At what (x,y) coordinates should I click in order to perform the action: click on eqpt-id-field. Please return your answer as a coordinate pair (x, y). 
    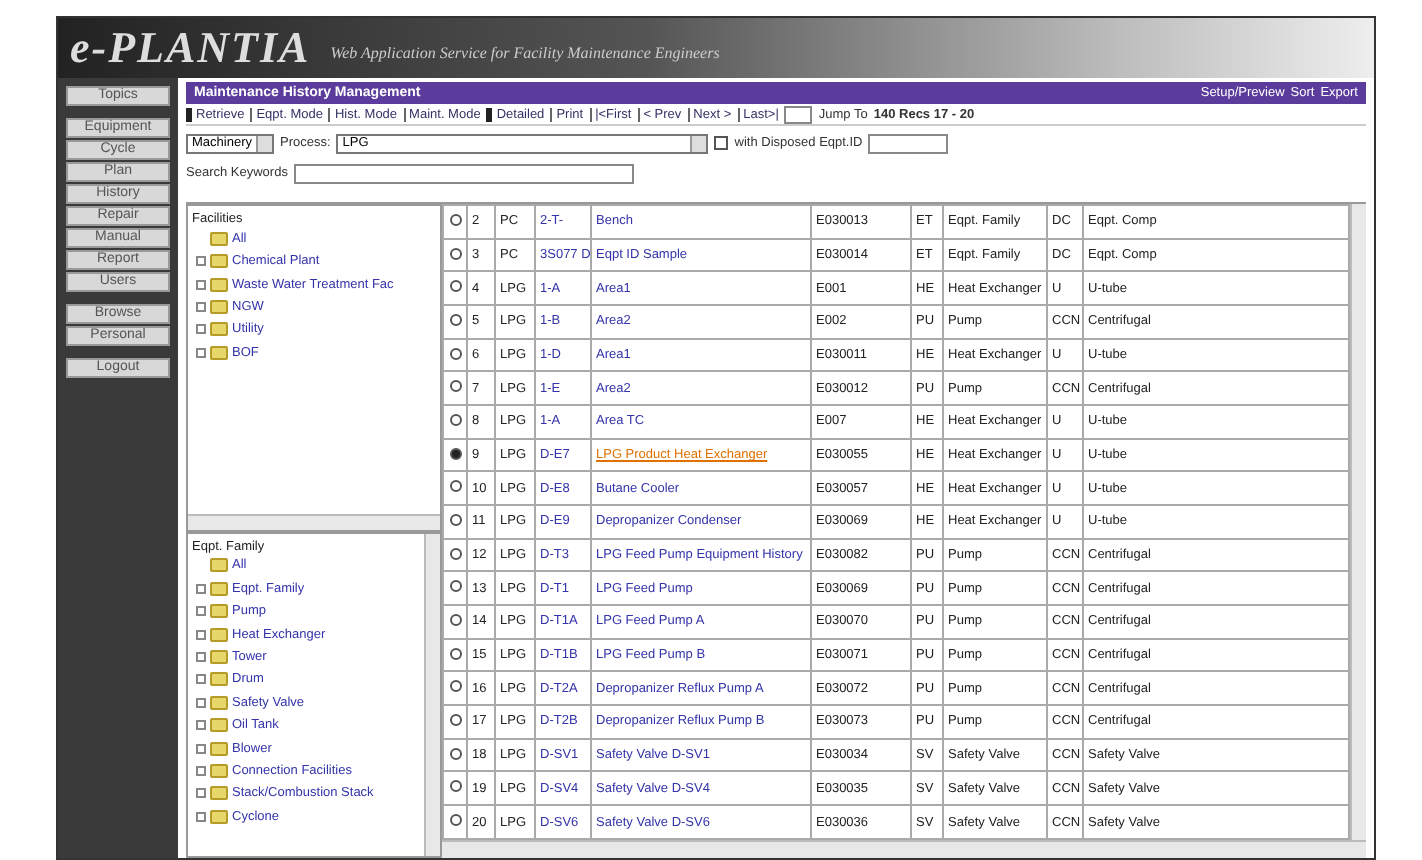
    Looking at the image, I should click on (908, 143).